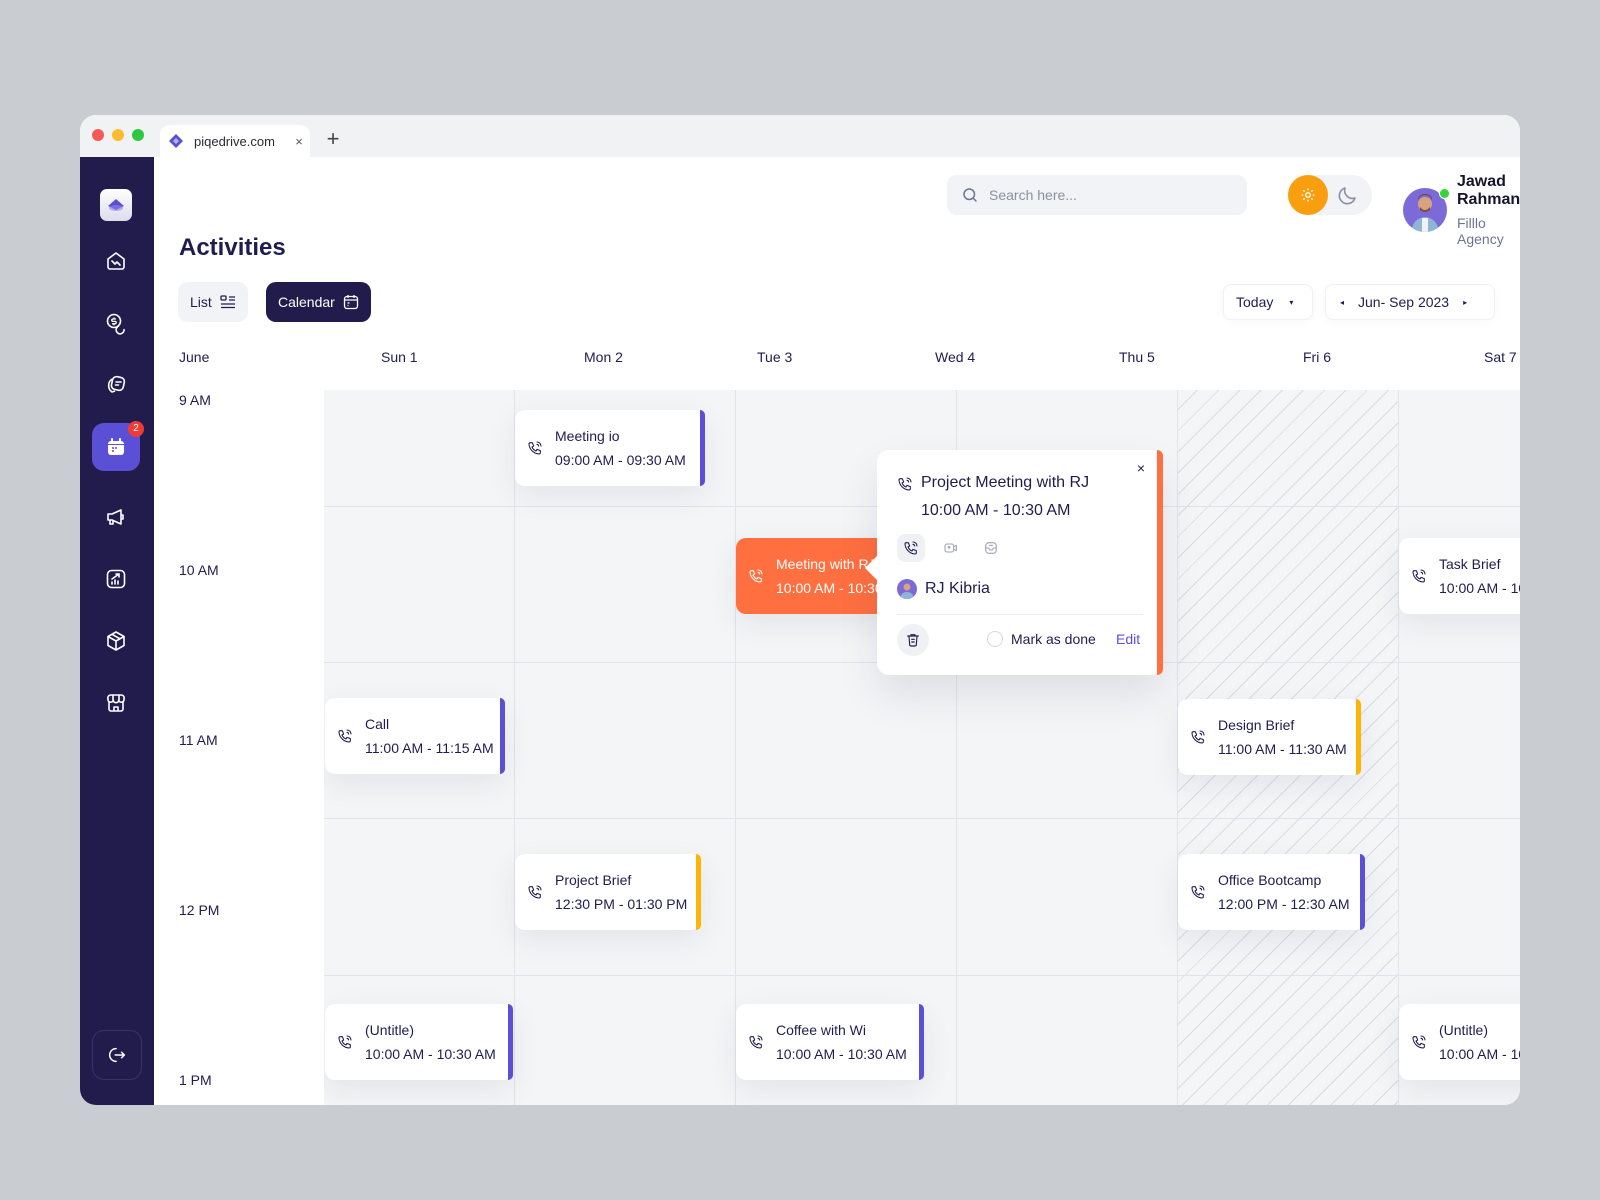 The image size is (1600, 1200). What do you see at coordinates (116, 641) in the screenshot?
I see `sidebar-item-products` at bounding box center [116, 641].